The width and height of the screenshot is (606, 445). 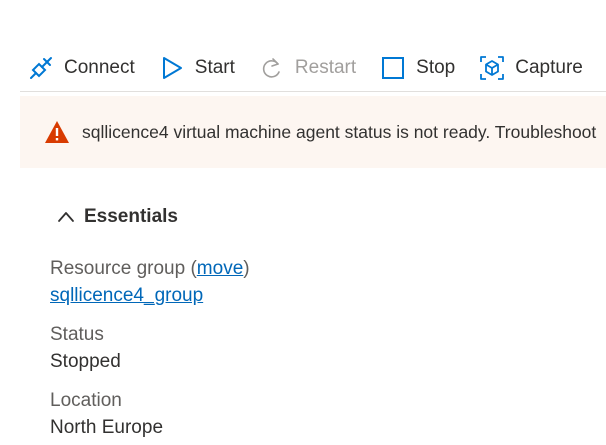 What do you see at coordinates (106, 414) in the screenshot?
I see `location-field: Location North Europe` at bounding box center [106, 414].